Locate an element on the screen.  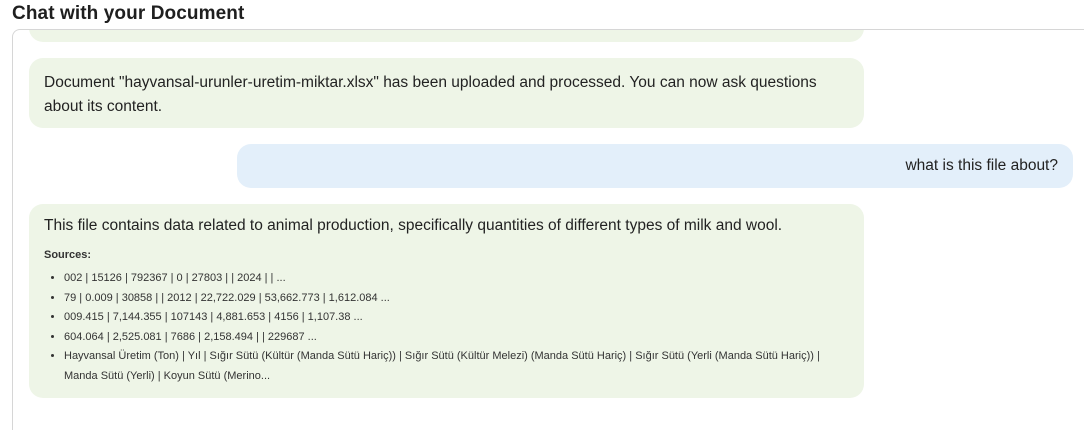
user-message: what is this file about? is located at coordinates (655, 166).